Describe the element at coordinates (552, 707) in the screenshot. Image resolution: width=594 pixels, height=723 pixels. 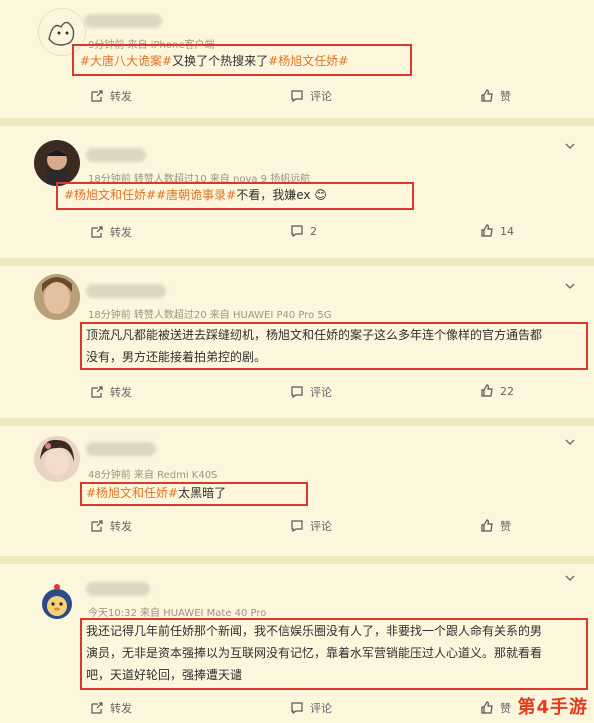
I see `site-watermark: 第4手游` at that location.